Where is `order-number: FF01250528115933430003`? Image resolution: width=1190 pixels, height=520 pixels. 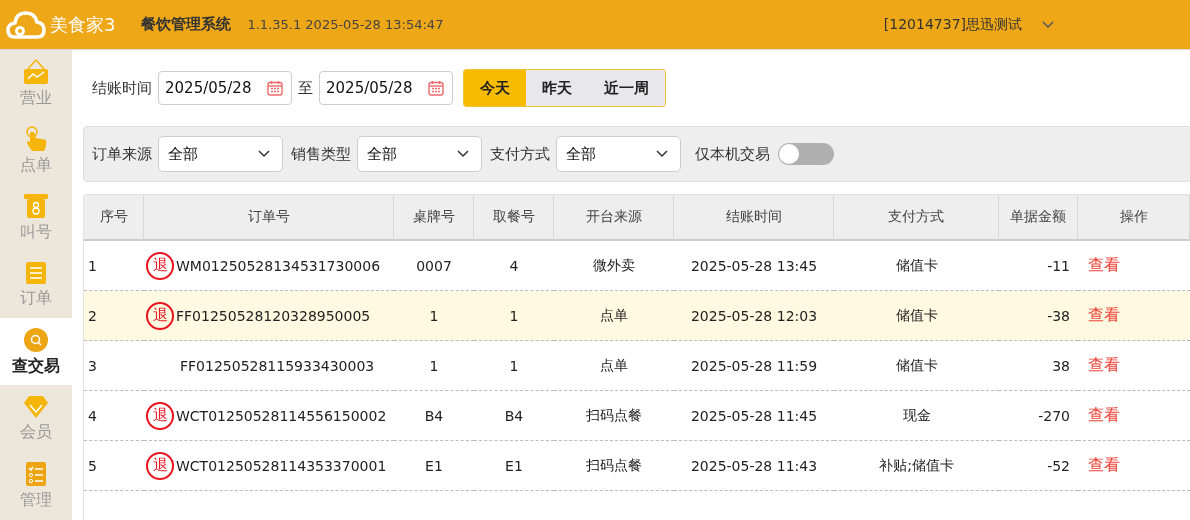
order-number: FF01250528115933430003 is located at coordinates (277, 365).